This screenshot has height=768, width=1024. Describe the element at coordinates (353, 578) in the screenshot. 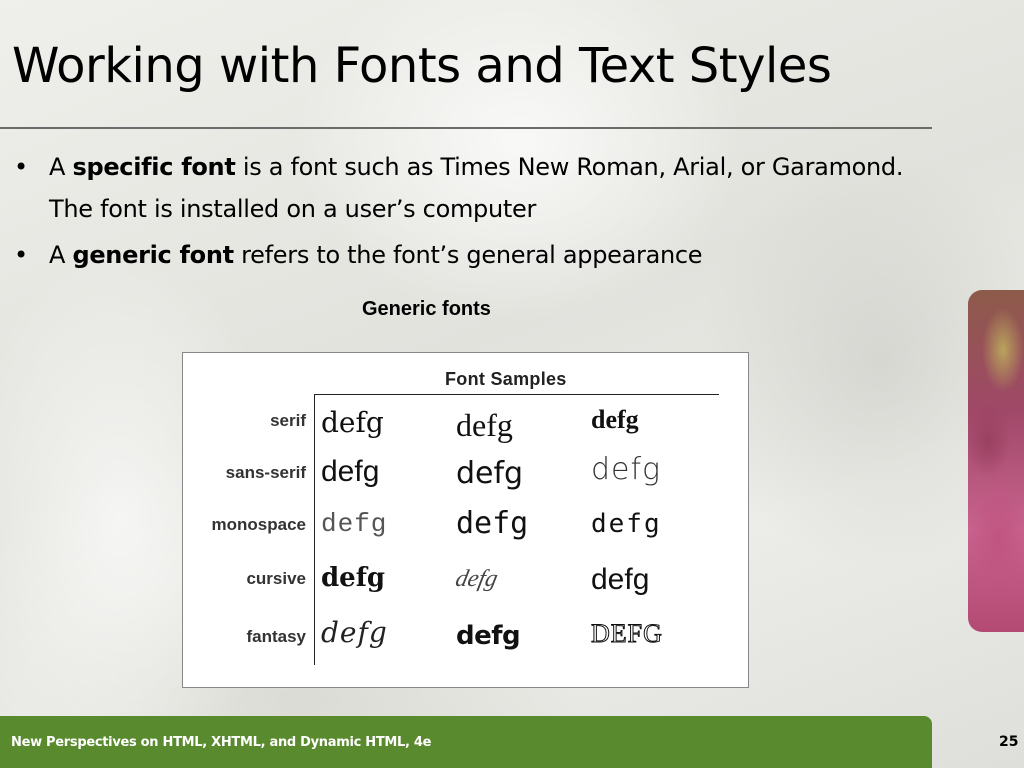

I see `sample-cursive-1: defg` at that location.